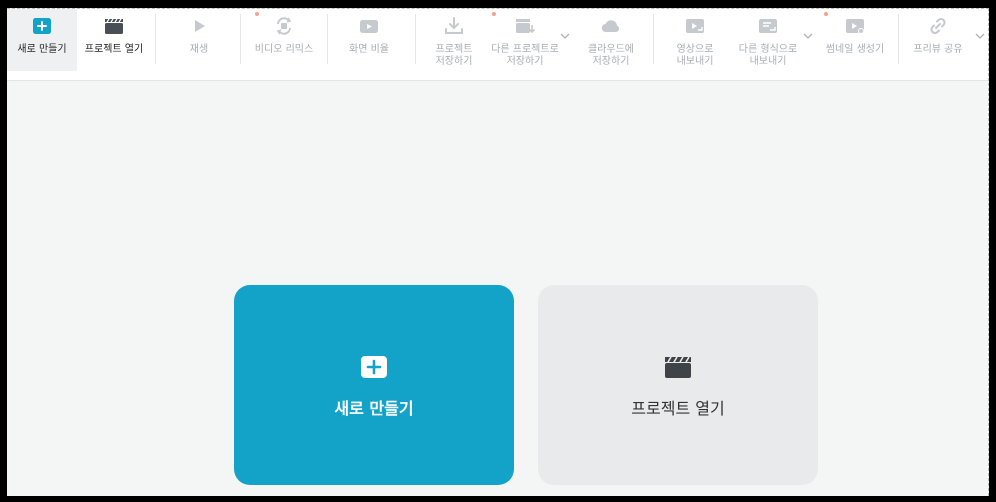 This screenshot has width=996, height=502. What do you see at coordinates (678, 385) in the screenshot?
I see `open-project-card: 프로젝트 열기` at bounding box center [678, 385].